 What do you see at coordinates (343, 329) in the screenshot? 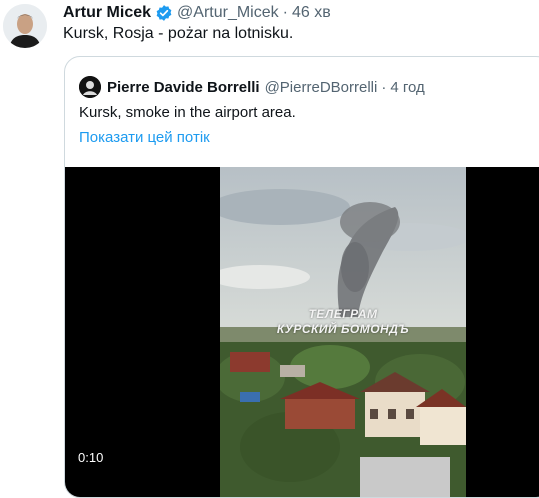
I see `watermark-line-2: КУРСКИЙ БОМОНДЪ` at bounding box center [343, 329].